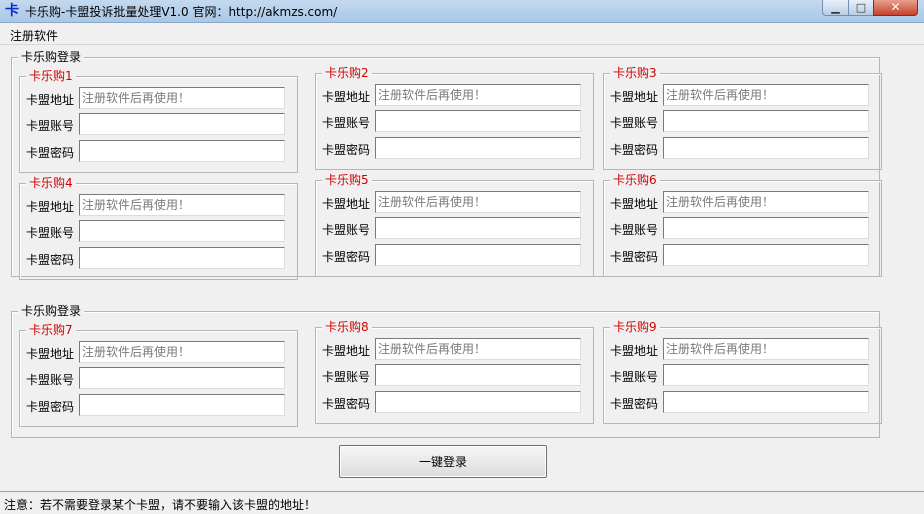 Image resolution: width=924 pixels, height=514 pixels. What do you see at coordinates (634, 404) in the screenshot?
I see `account-9-password-label: 卡盟密码` at bounding box center [634, 404].